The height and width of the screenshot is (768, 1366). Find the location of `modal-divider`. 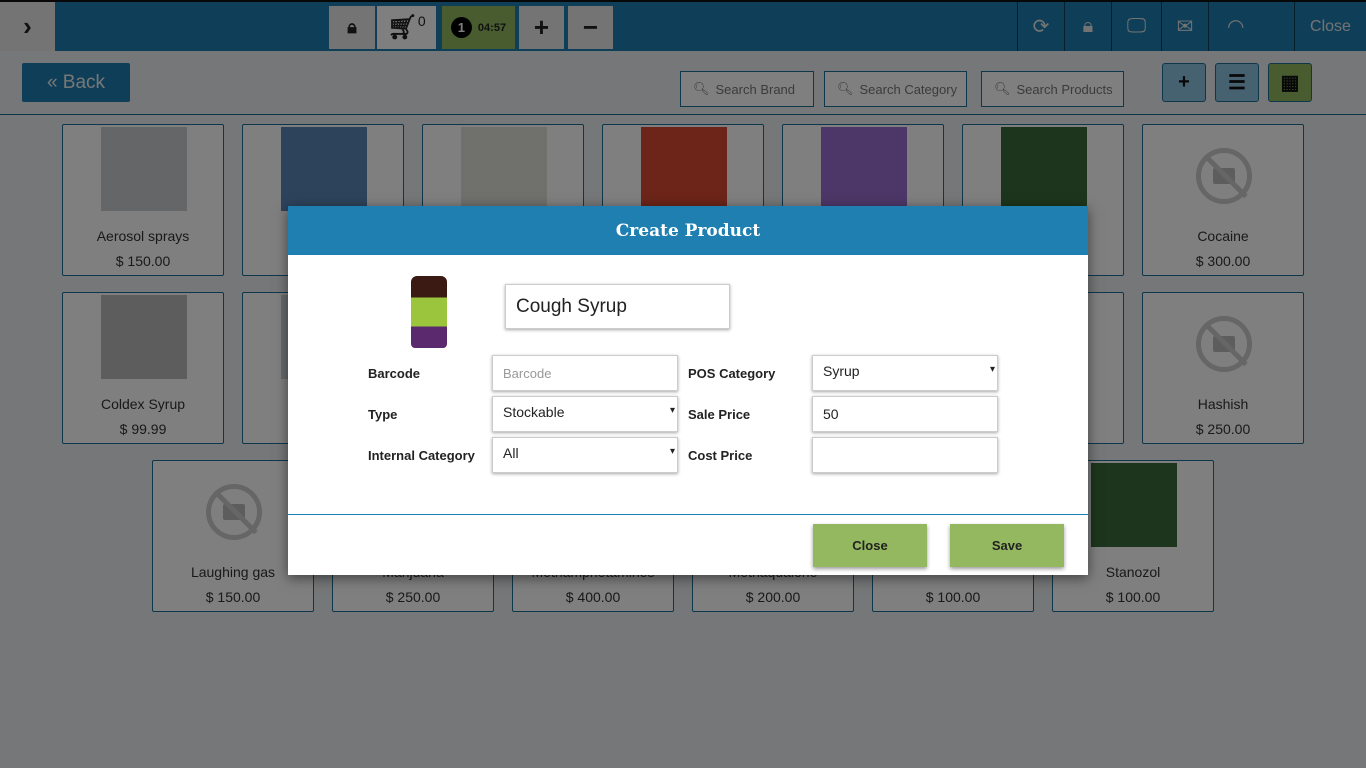

modal-divider is located at coordinates (688, 514).